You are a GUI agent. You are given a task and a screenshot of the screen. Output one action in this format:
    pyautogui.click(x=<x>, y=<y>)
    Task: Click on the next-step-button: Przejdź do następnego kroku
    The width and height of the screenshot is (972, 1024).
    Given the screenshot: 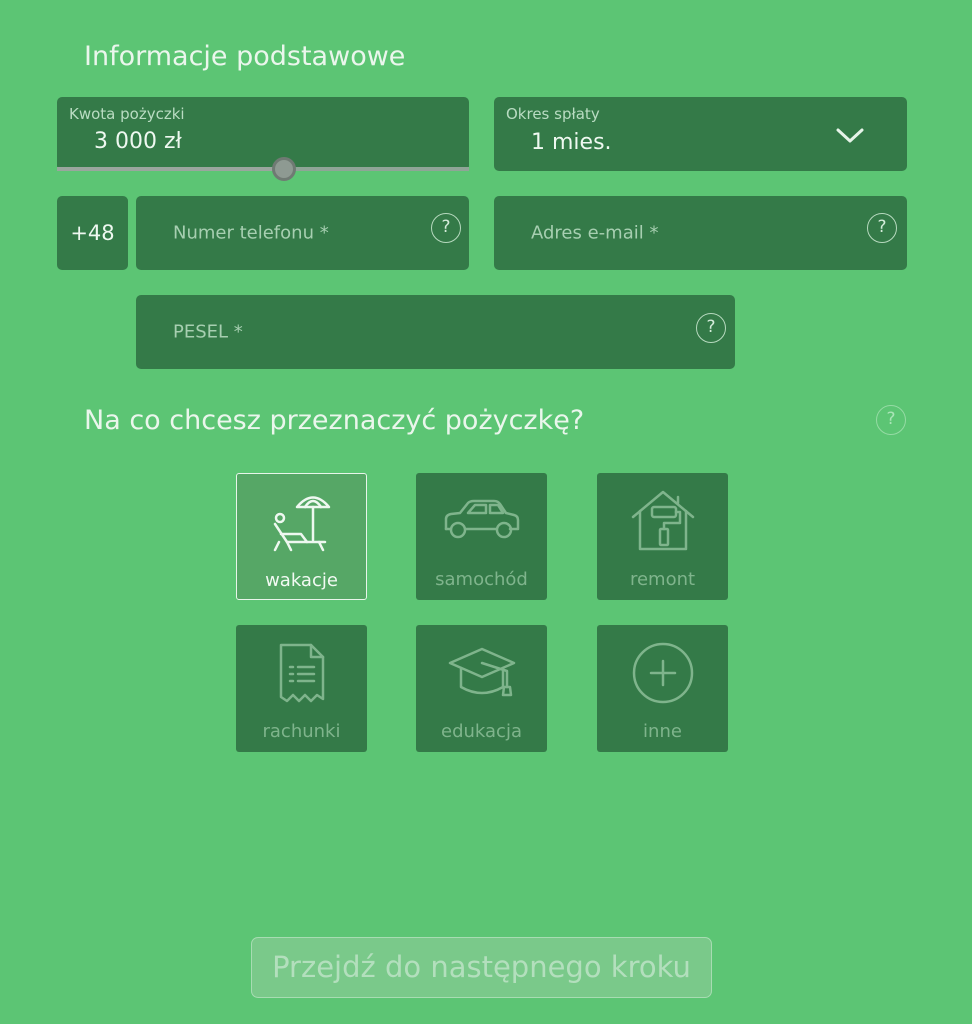 What is the action you would take?
    pyautogui.click(x=481, y=967)
    